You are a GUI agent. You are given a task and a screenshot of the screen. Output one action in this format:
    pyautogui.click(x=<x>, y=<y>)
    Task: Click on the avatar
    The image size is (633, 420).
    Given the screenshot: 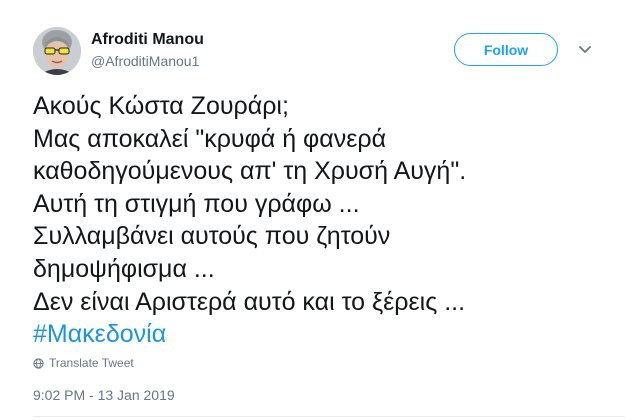 What is the action you would take?
    pyautogui.click(x=57, y=51)
    